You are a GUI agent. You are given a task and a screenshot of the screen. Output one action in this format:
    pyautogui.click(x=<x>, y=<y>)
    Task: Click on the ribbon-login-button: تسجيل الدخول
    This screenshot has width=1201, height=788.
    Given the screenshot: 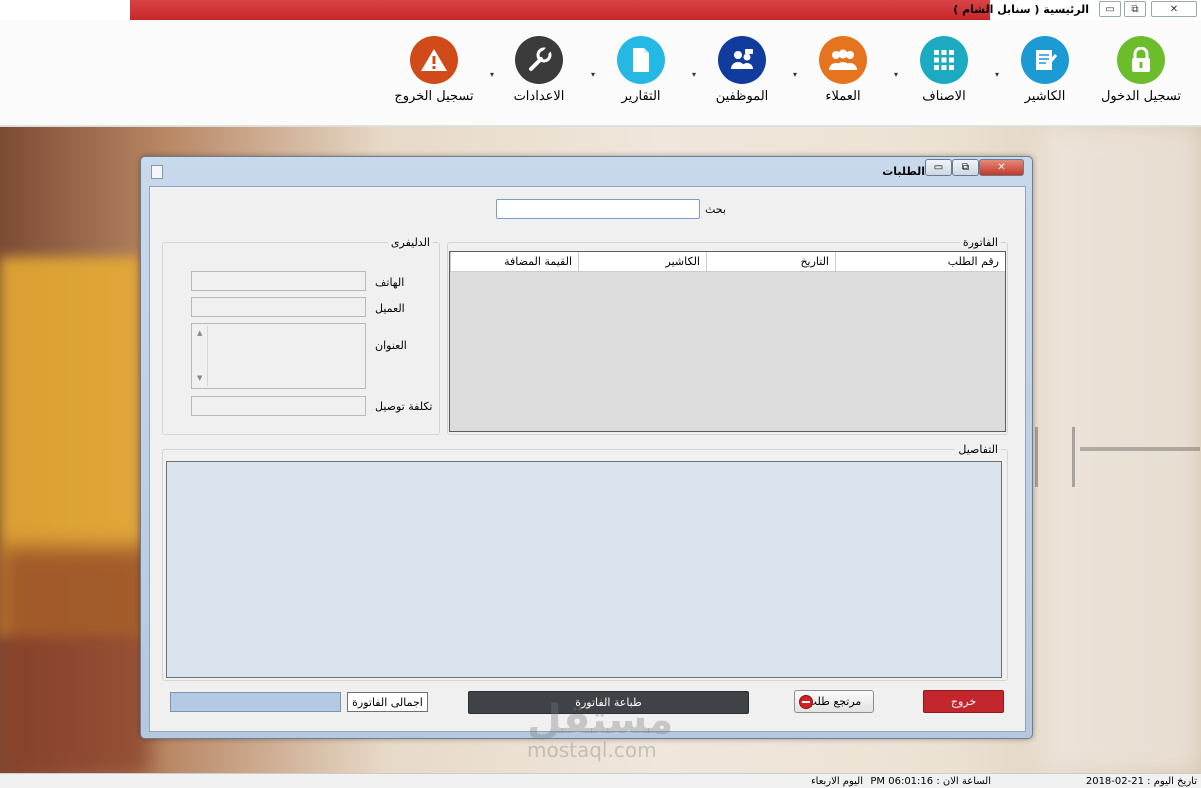 What is the action you would take?
    pyautogui.click(x=1141, y=70)
    